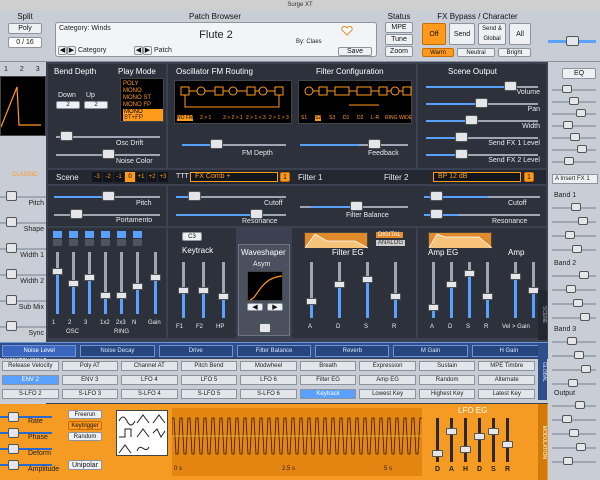 The height and width of the screenshot is (480, 600). Describe the element at coordinates (481, 103) in the screenshot. I see `scene-pan-handle` at that location.